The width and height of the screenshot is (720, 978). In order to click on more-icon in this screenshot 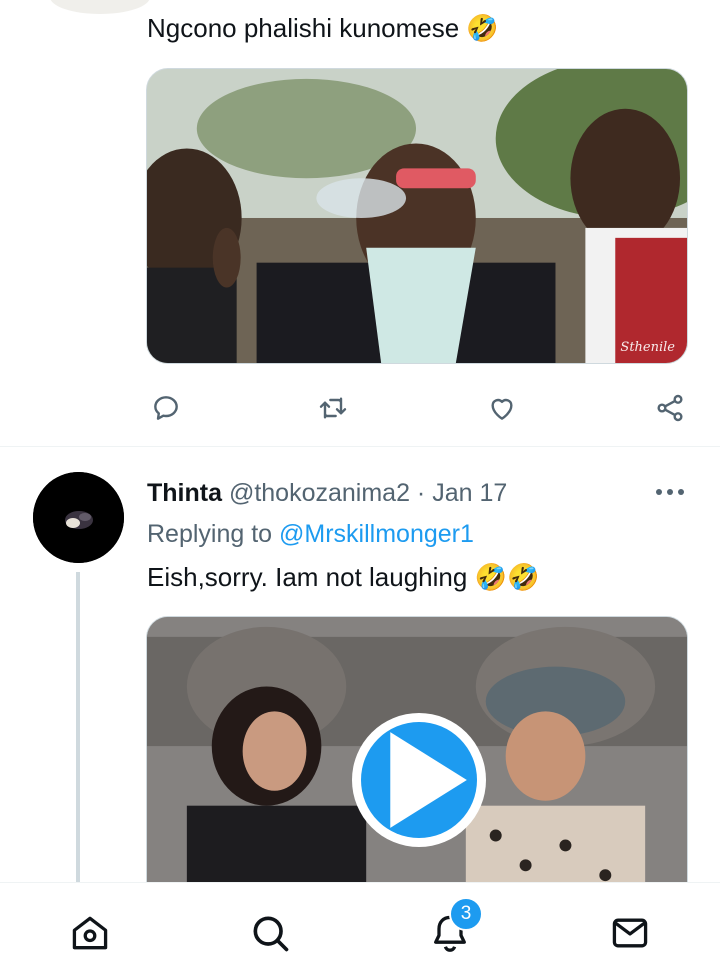, I will do `click(670, 492)`.